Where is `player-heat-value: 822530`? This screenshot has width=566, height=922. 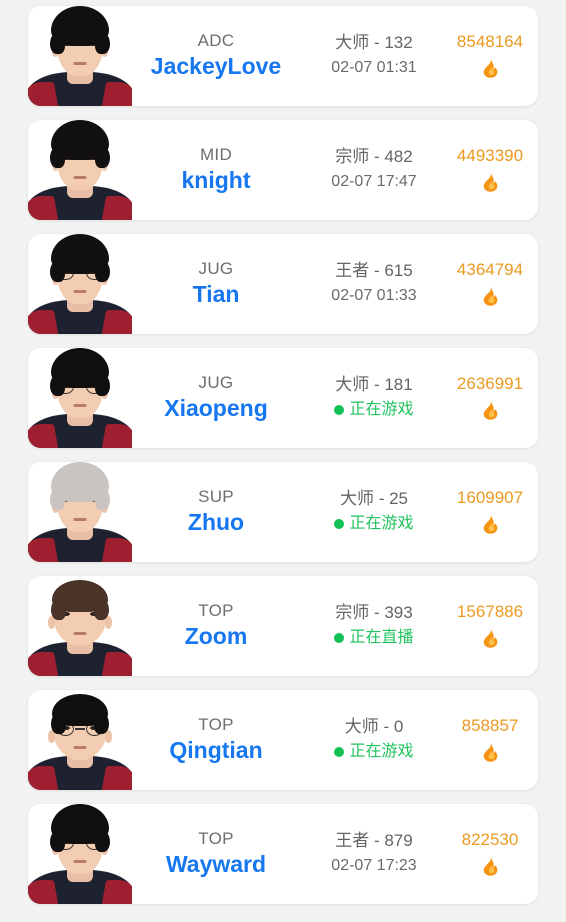
player-heat-value: 822530 is located at coordinates (490, 839).